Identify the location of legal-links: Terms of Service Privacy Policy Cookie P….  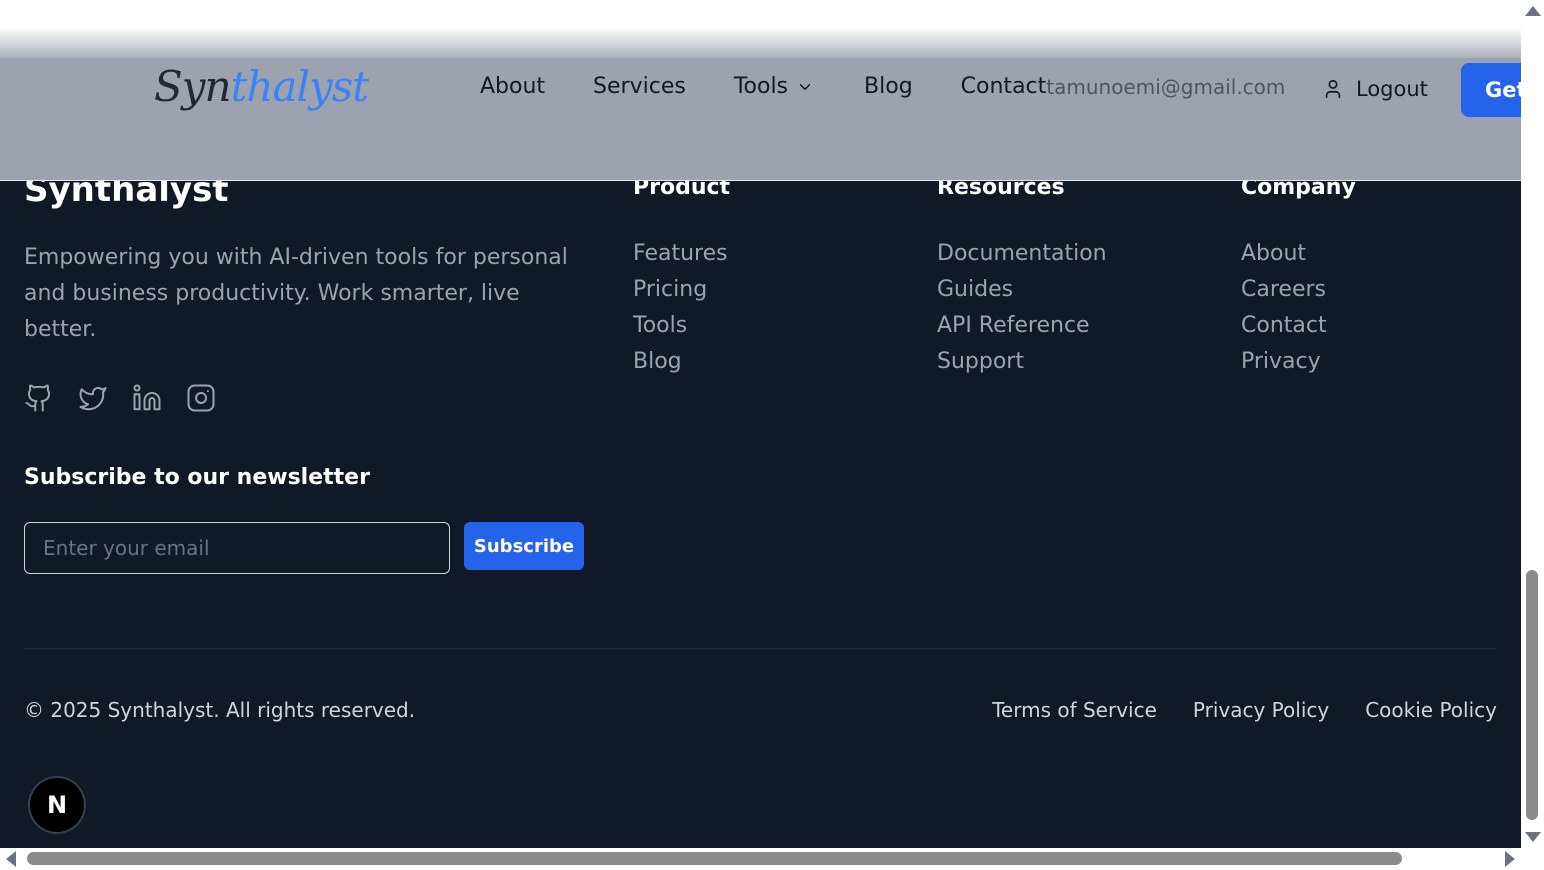
(1244, 710).